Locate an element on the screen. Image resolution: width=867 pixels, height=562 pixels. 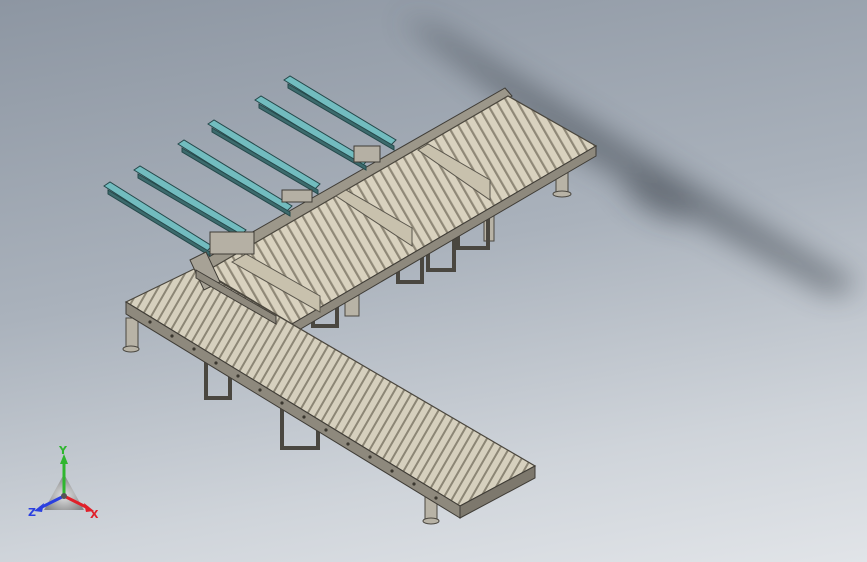
orientation-triad: Y X Z is located at coordinates (63, 483).